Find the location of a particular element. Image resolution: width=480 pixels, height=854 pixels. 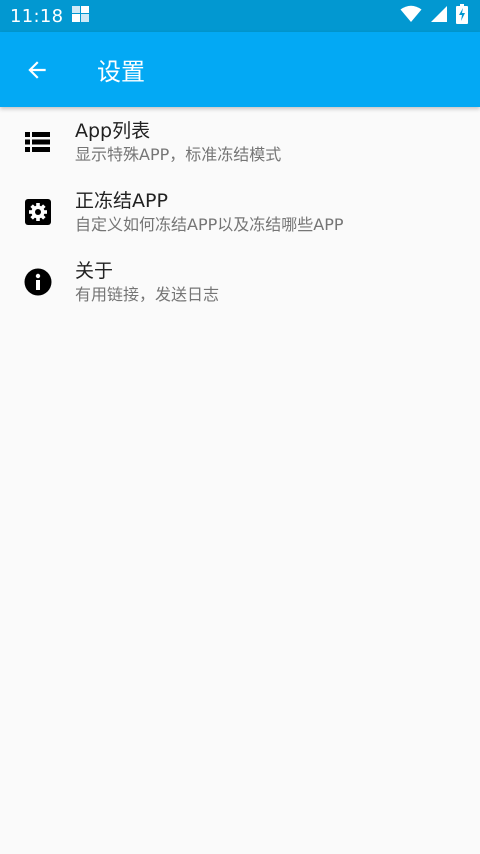

wifi-icon is located at coordinates (411, 16).